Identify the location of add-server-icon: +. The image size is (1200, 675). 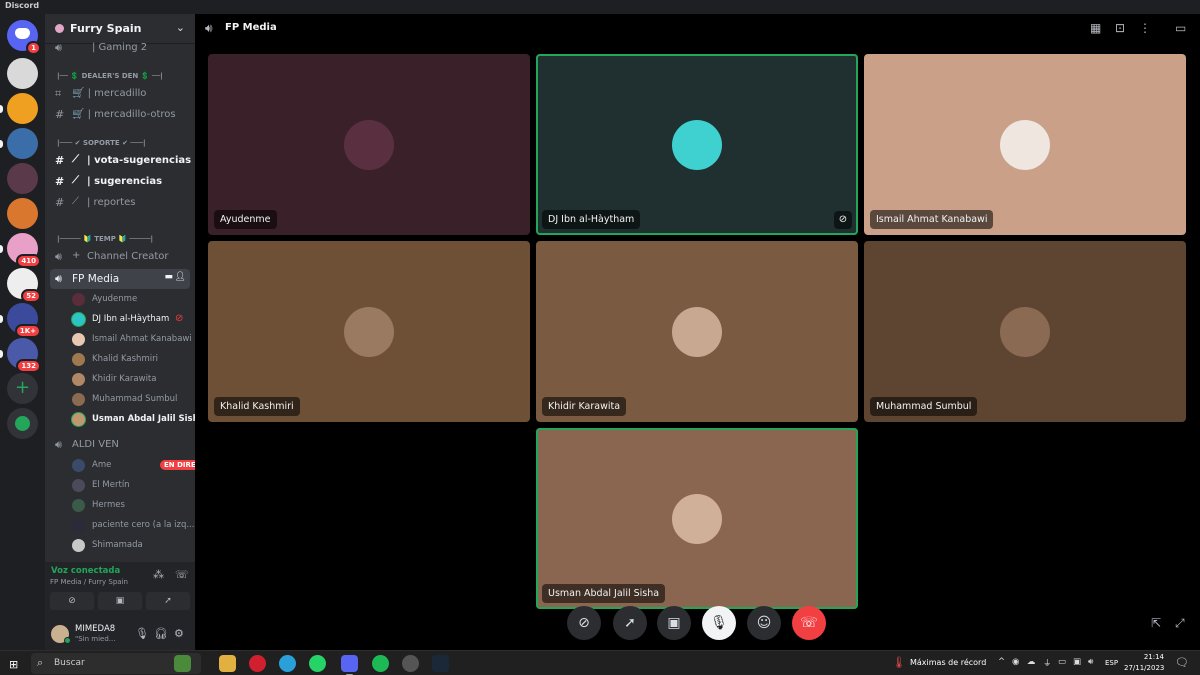
(22, 388).